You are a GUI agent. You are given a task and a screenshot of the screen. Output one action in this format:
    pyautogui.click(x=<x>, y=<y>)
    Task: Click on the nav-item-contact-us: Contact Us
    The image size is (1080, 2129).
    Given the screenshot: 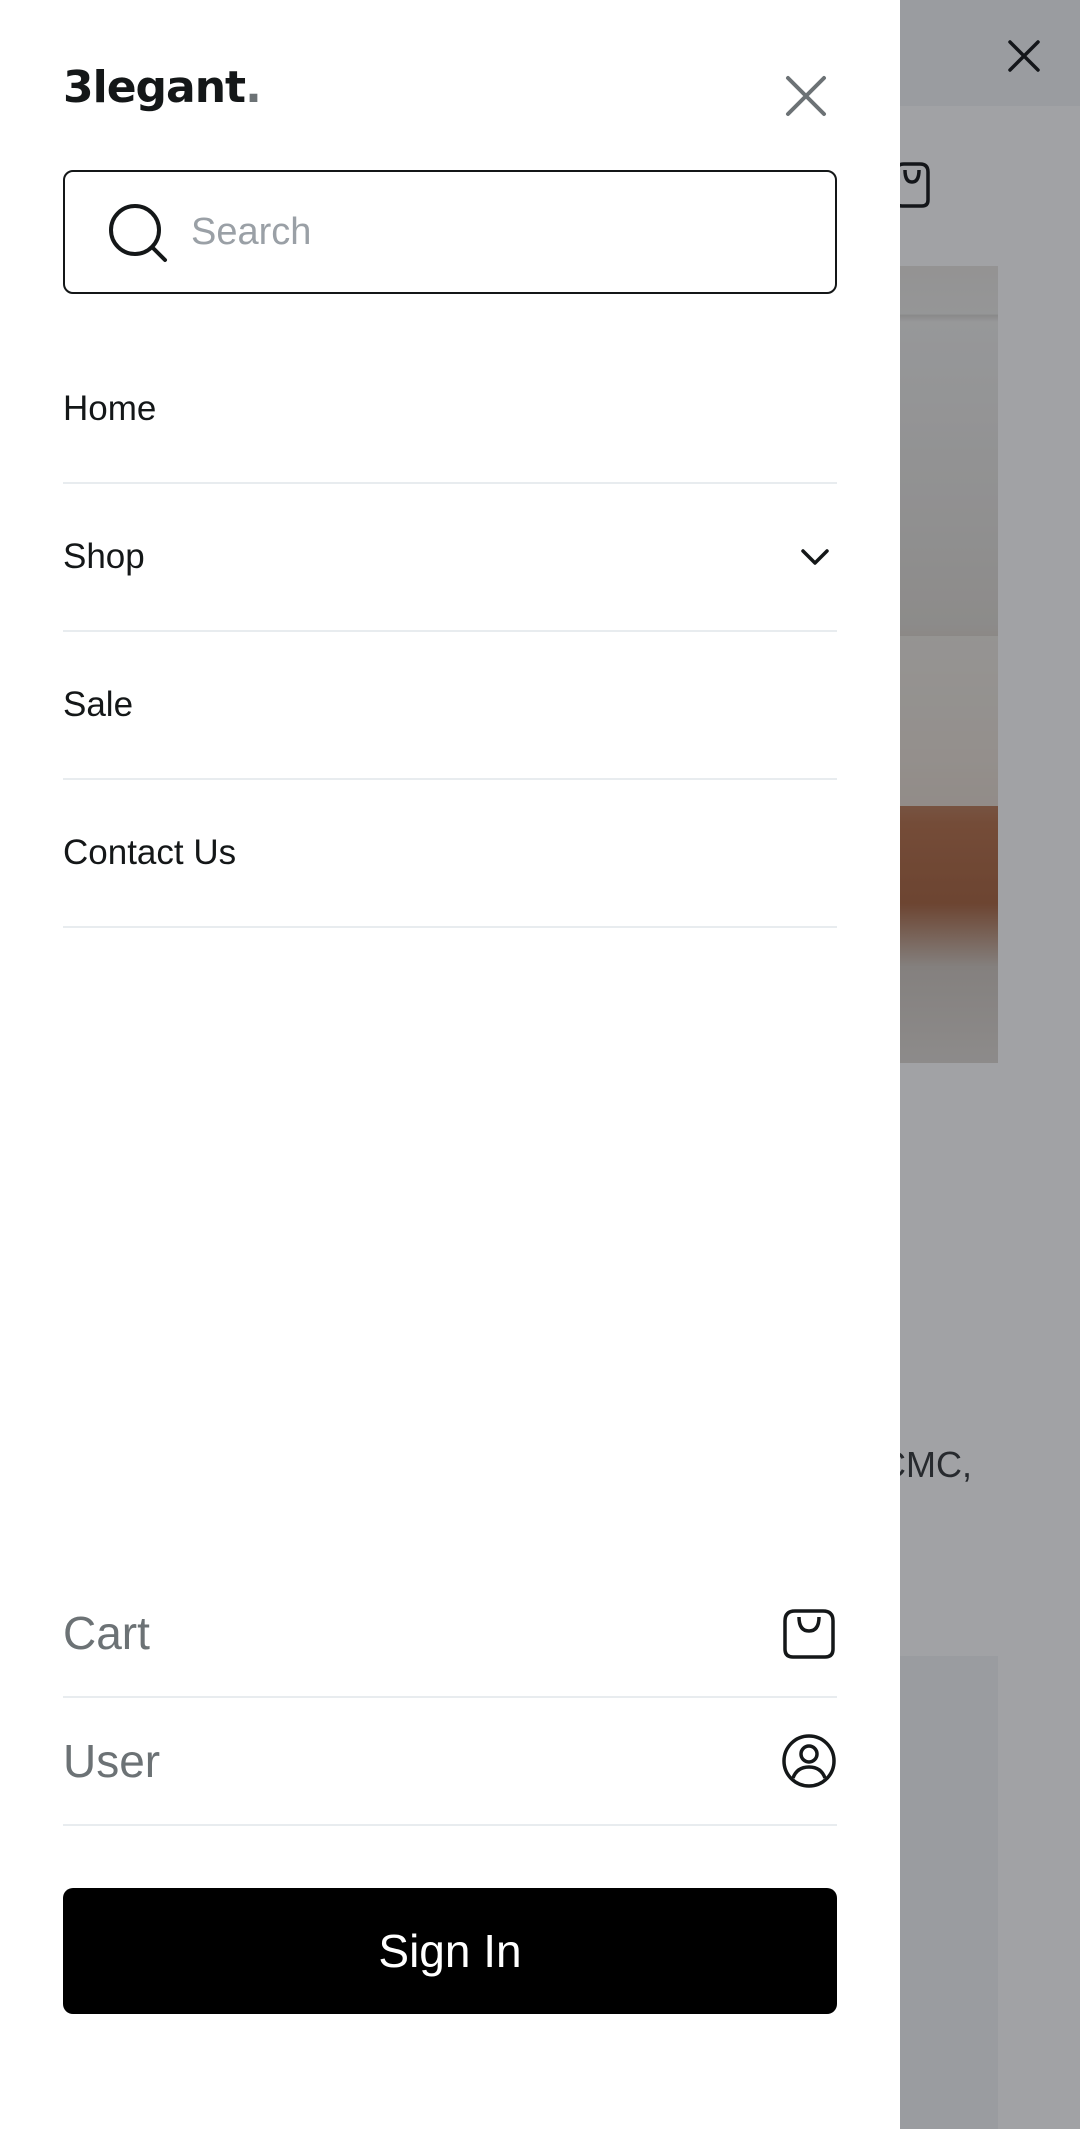 What is the action you would take?
    pyautogui.click(x=450, y=854)
    